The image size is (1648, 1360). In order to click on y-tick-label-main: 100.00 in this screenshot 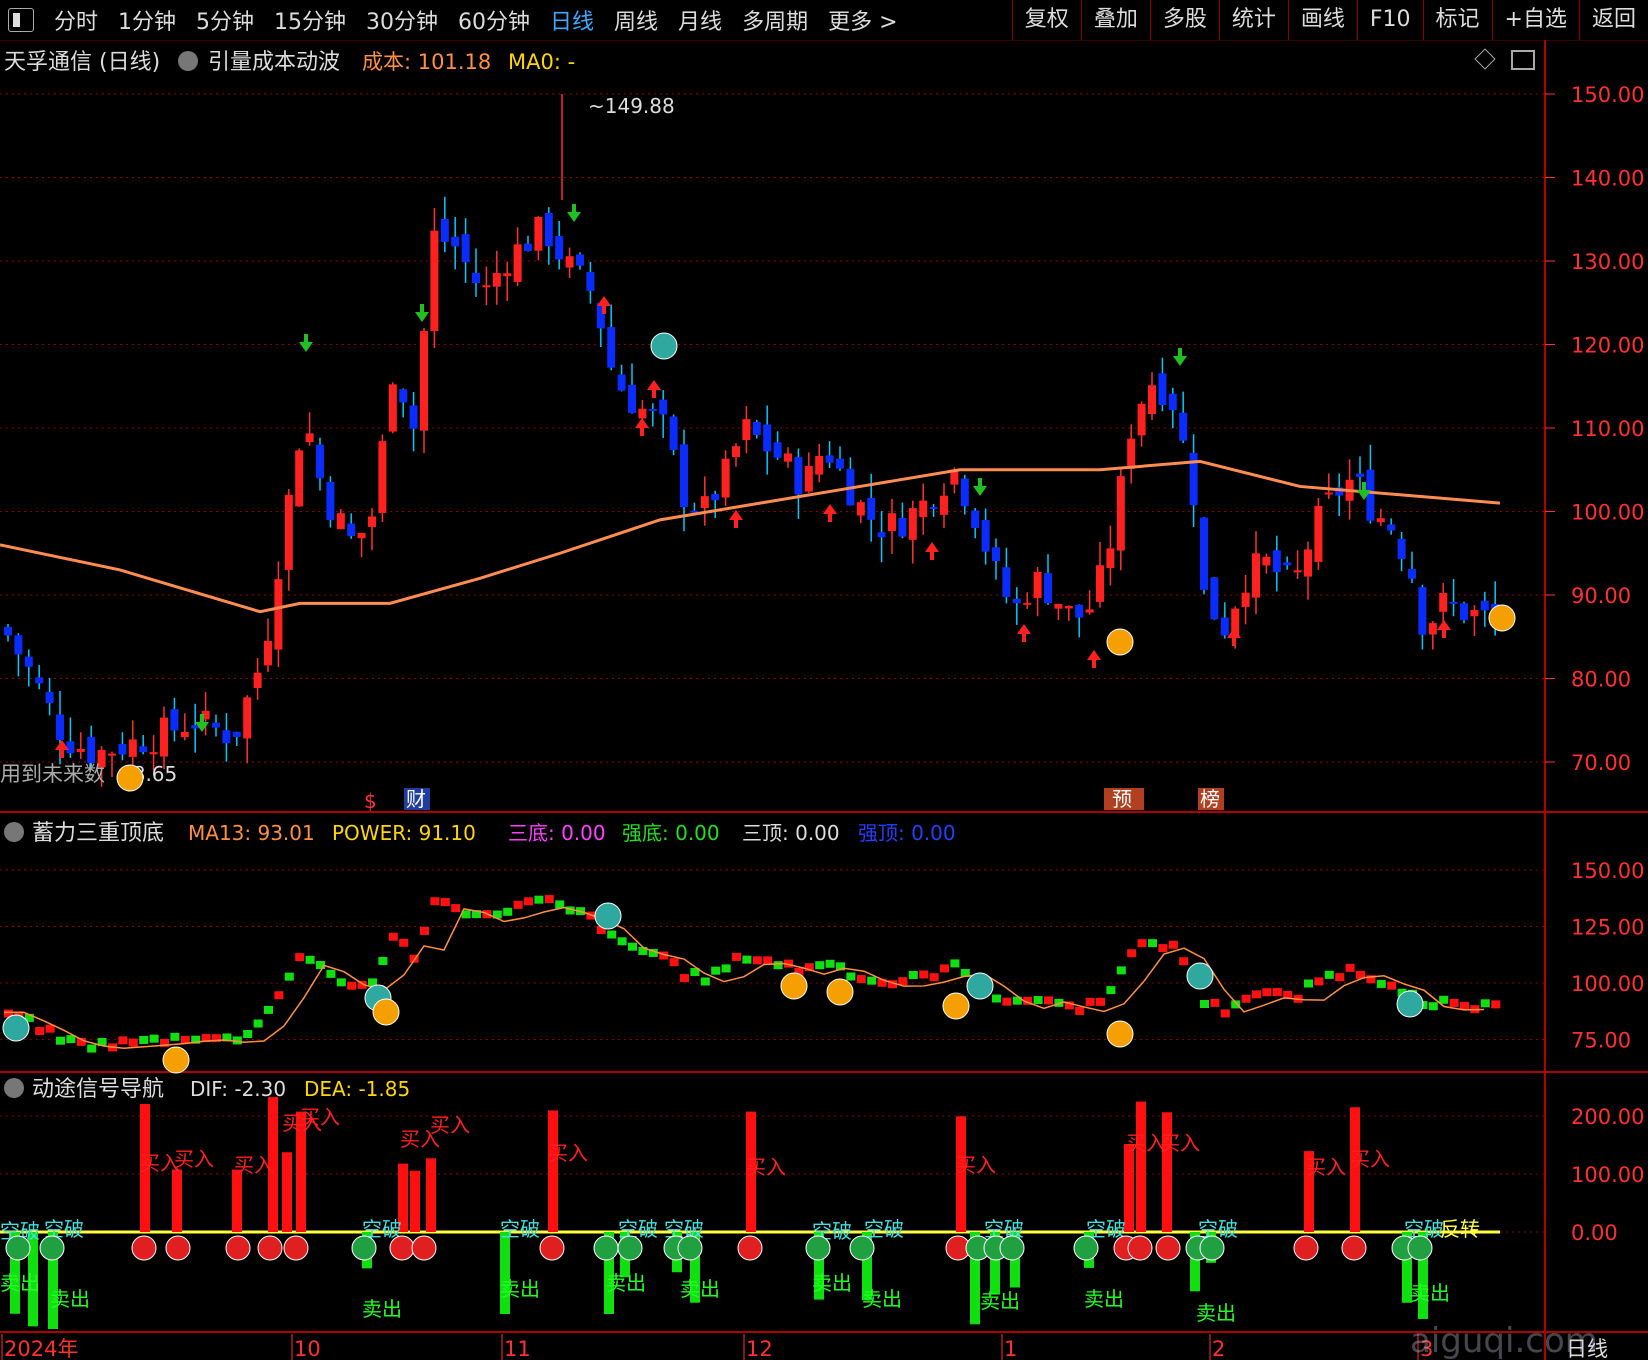, I will do `click(1607, 513)`.